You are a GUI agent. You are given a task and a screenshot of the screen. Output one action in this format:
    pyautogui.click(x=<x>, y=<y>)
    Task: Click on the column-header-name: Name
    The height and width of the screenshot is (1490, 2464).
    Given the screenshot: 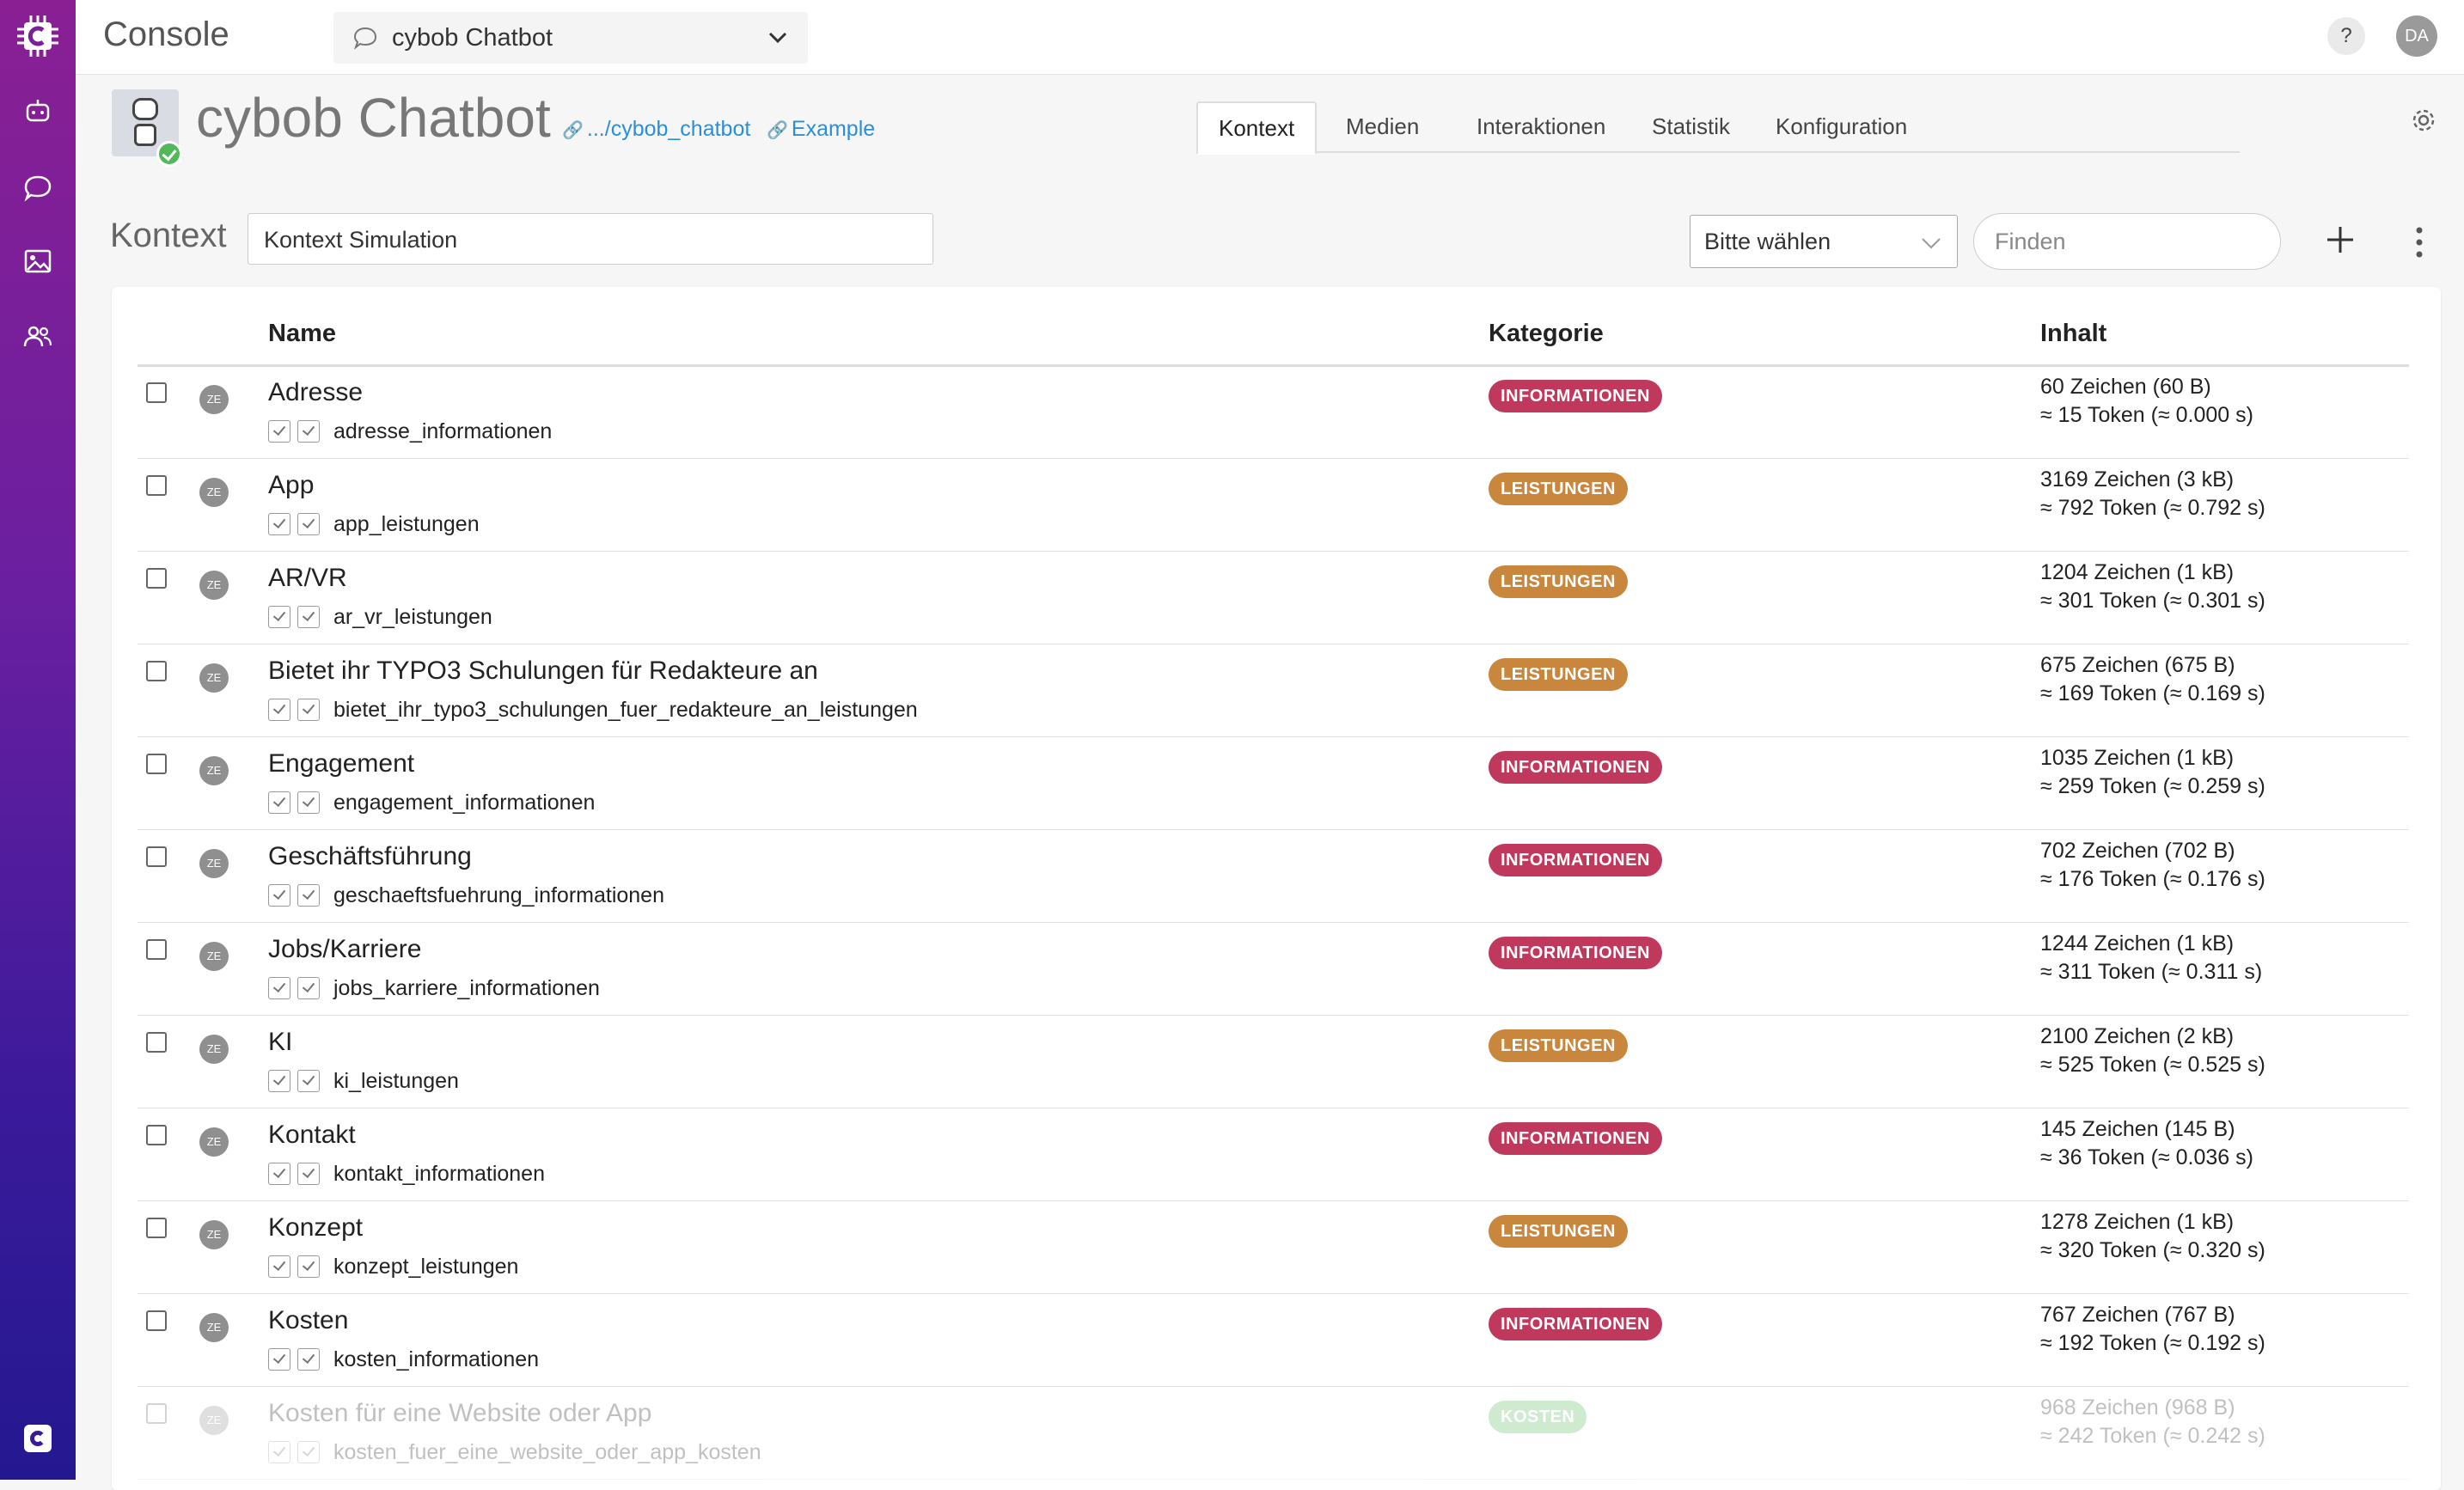 What is the action you would take?
    pyautogui.click(x=302, y=334)
    